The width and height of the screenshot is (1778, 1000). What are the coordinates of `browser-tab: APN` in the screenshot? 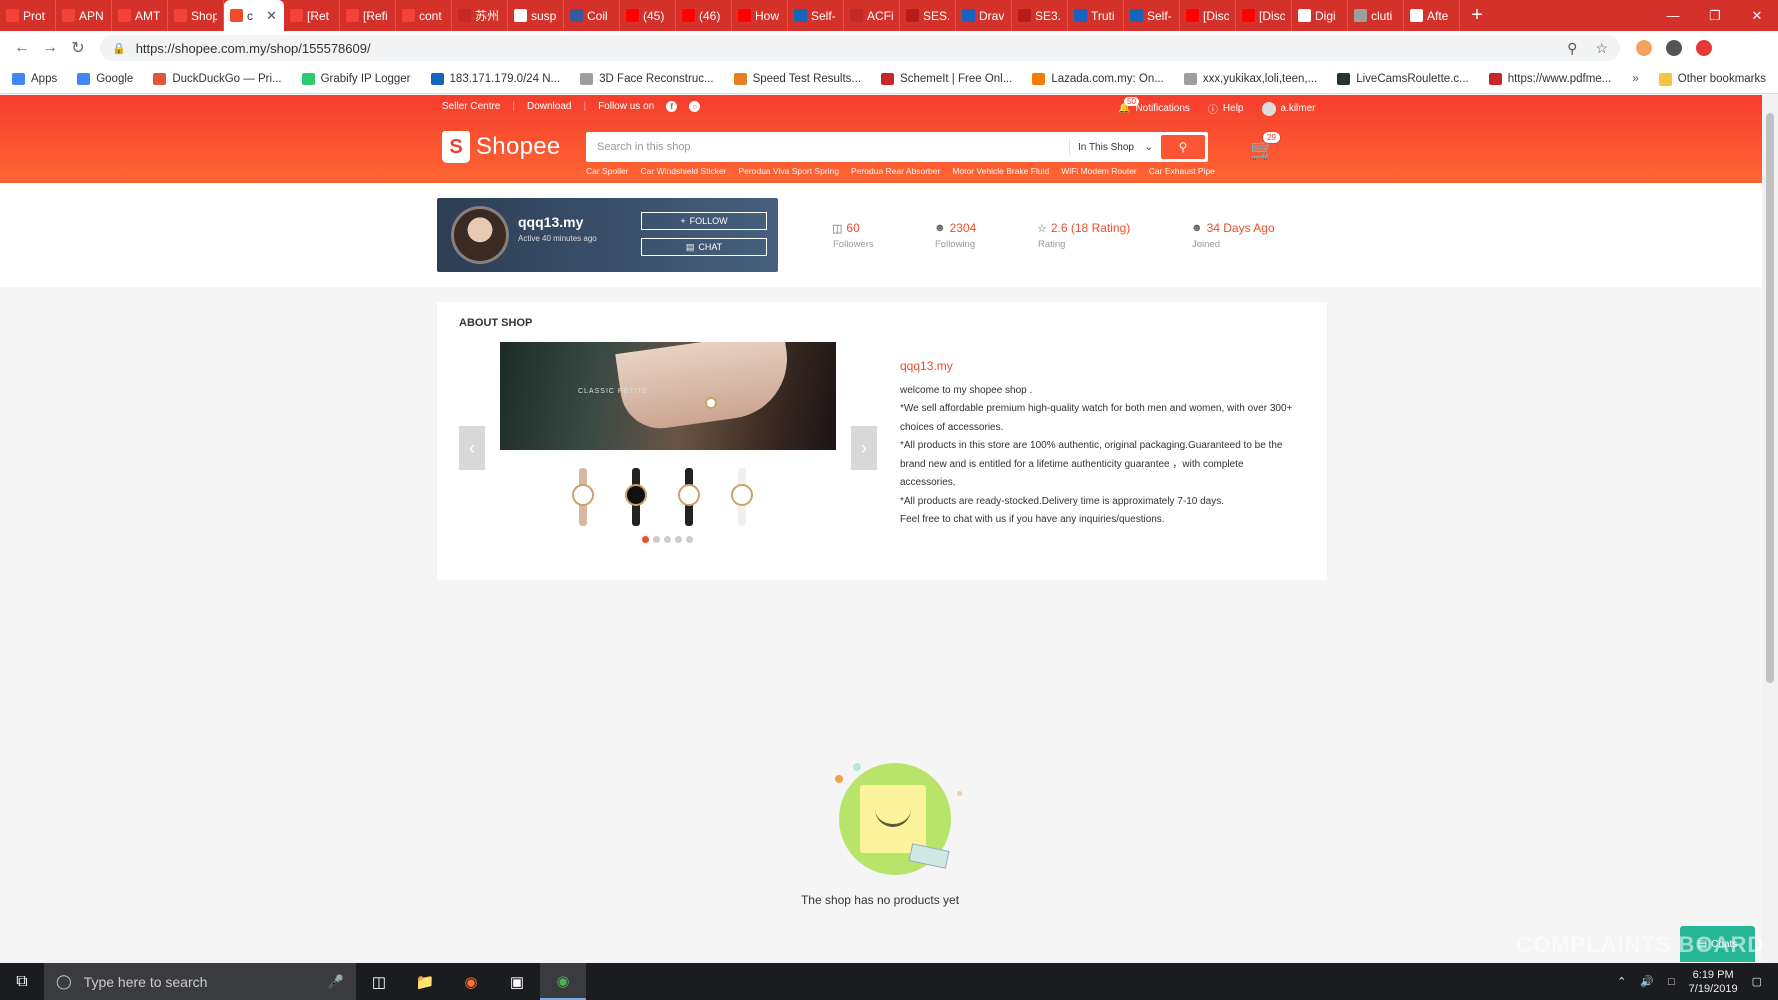 It's located at (84, 15).